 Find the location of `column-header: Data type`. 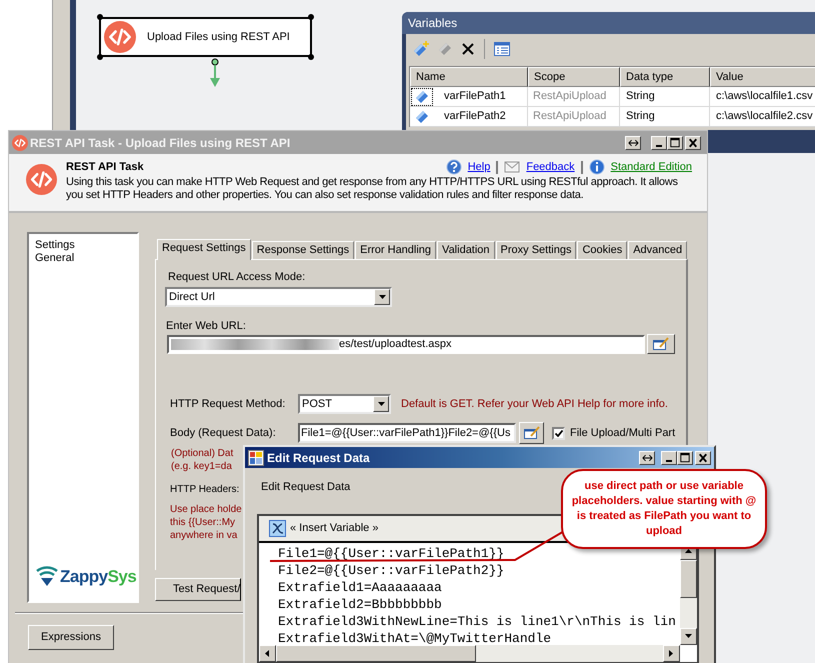

column-header: Data type is located at coordinates (665, 77).